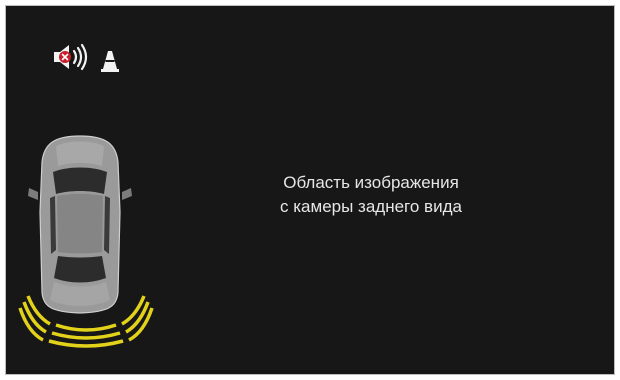 The image size is (620, 380). I want to click on rear-sensor-zones, so click(86, 321).